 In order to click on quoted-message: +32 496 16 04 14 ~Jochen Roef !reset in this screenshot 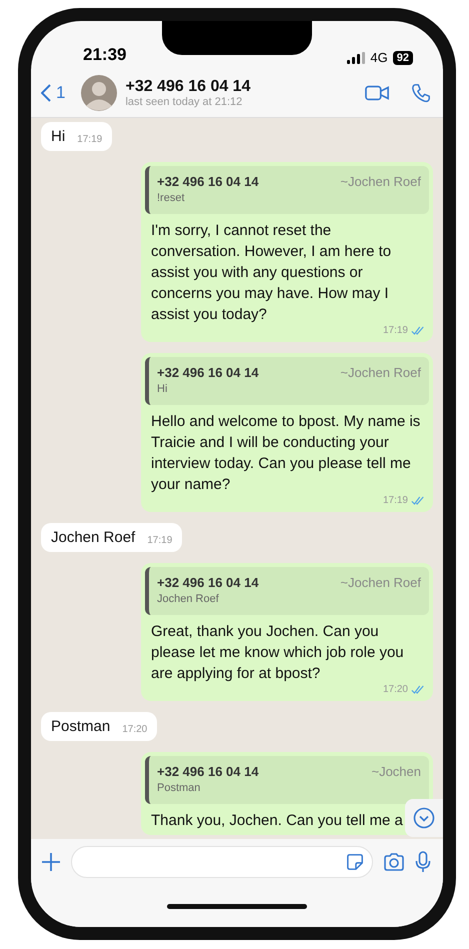, I will do `click(287, 190)`.